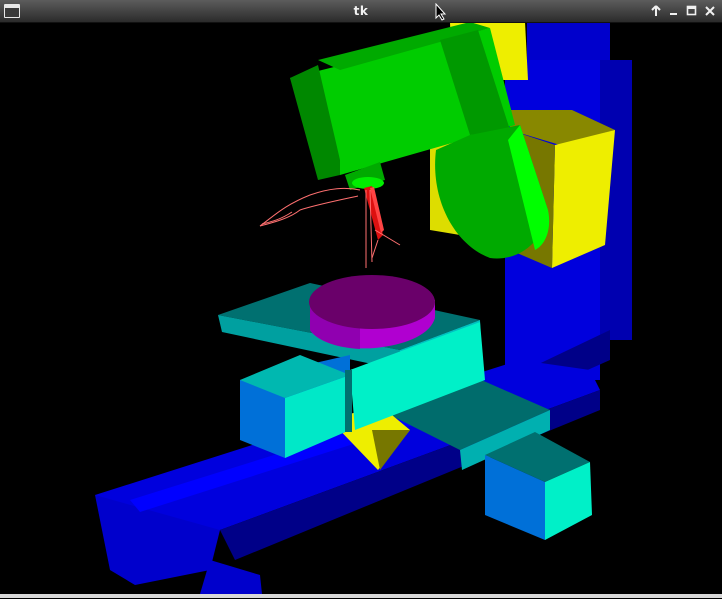 This screenshot has width=722, height=599. I want to click on close-icon, so click(710, 11).